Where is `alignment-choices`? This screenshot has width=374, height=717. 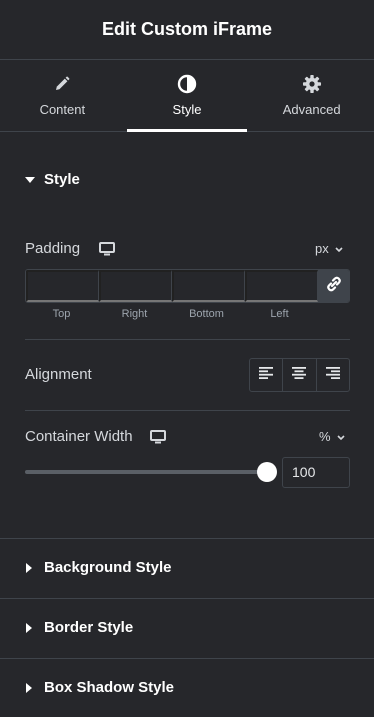 alignment-choices is located at coordinates (299, 375).